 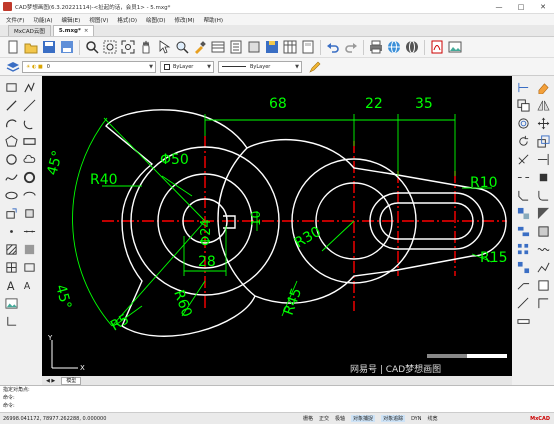 What do you see at coordinates (181, 47) in the screenshot?
I see `zoom-previous-button` at bounding box center [181, 47].